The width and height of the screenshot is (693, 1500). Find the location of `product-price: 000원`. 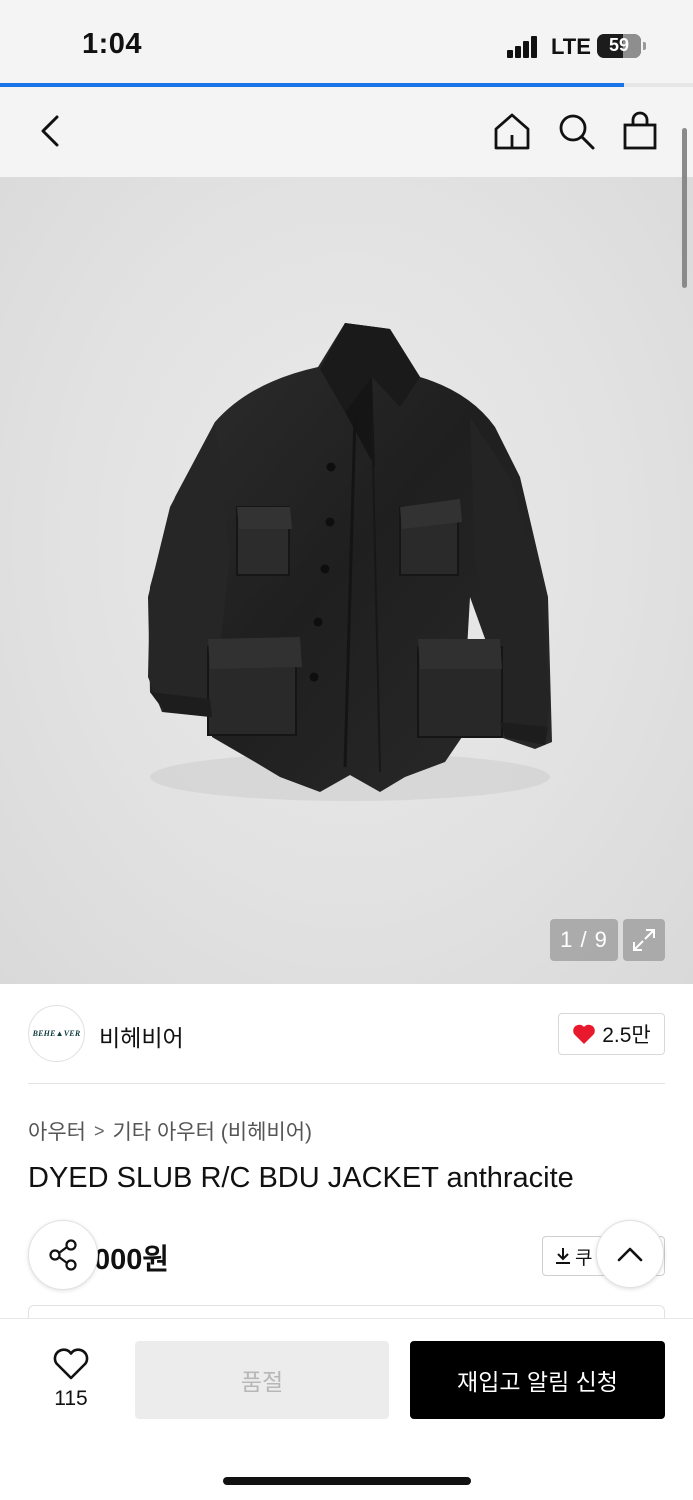

product-price: 000원 is located at coordinates (132, 1260).